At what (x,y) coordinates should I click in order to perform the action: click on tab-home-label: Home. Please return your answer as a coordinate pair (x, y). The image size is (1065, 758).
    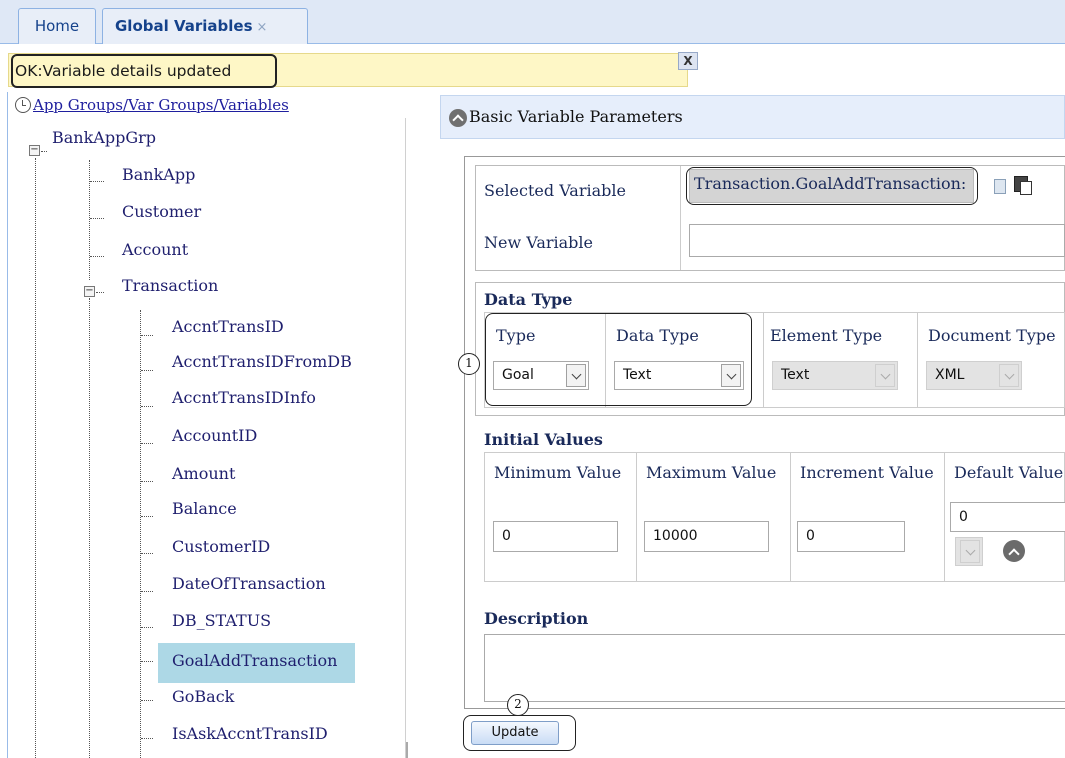
    Looking at the image, I should click on (57, 26).